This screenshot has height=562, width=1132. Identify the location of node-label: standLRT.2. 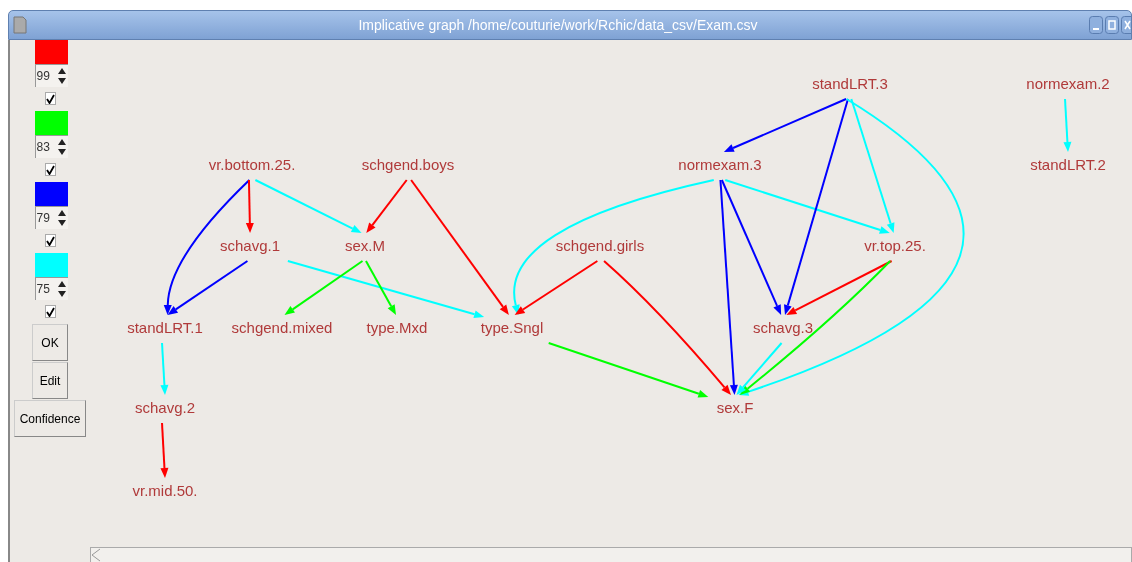
(1068, 164).